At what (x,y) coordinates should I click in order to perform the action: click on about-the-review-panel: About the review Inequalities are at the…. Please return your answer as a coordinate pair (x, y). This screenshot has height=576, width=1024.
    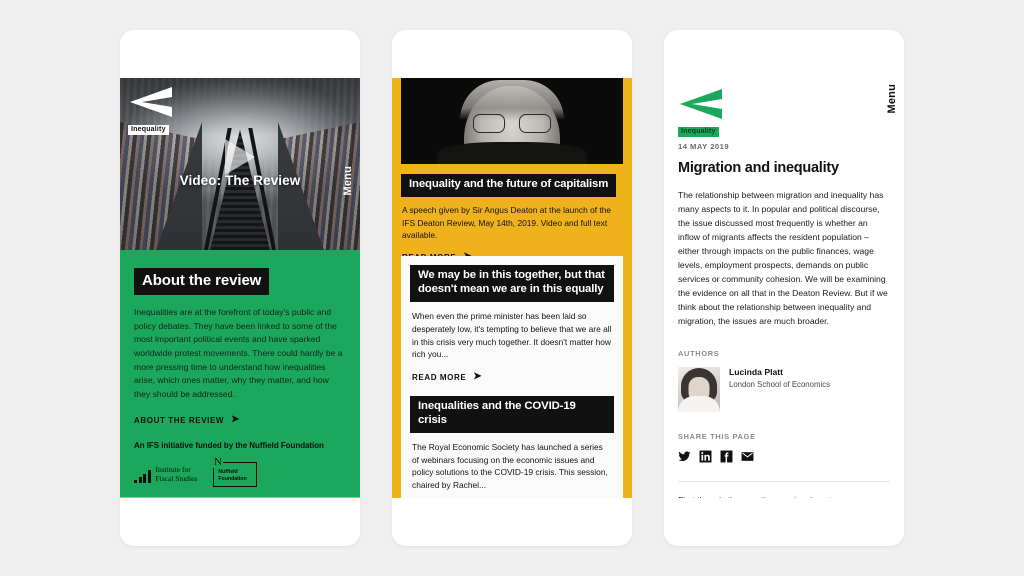
    Looking at the image, I should click on (240, 374).